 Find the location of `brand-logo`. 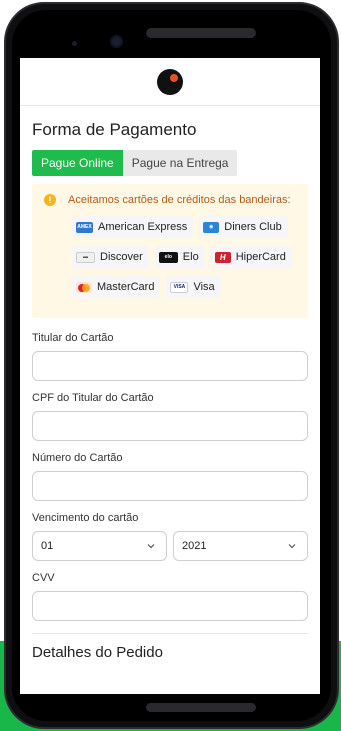

brand-logo is located at coordinates (170, 81).